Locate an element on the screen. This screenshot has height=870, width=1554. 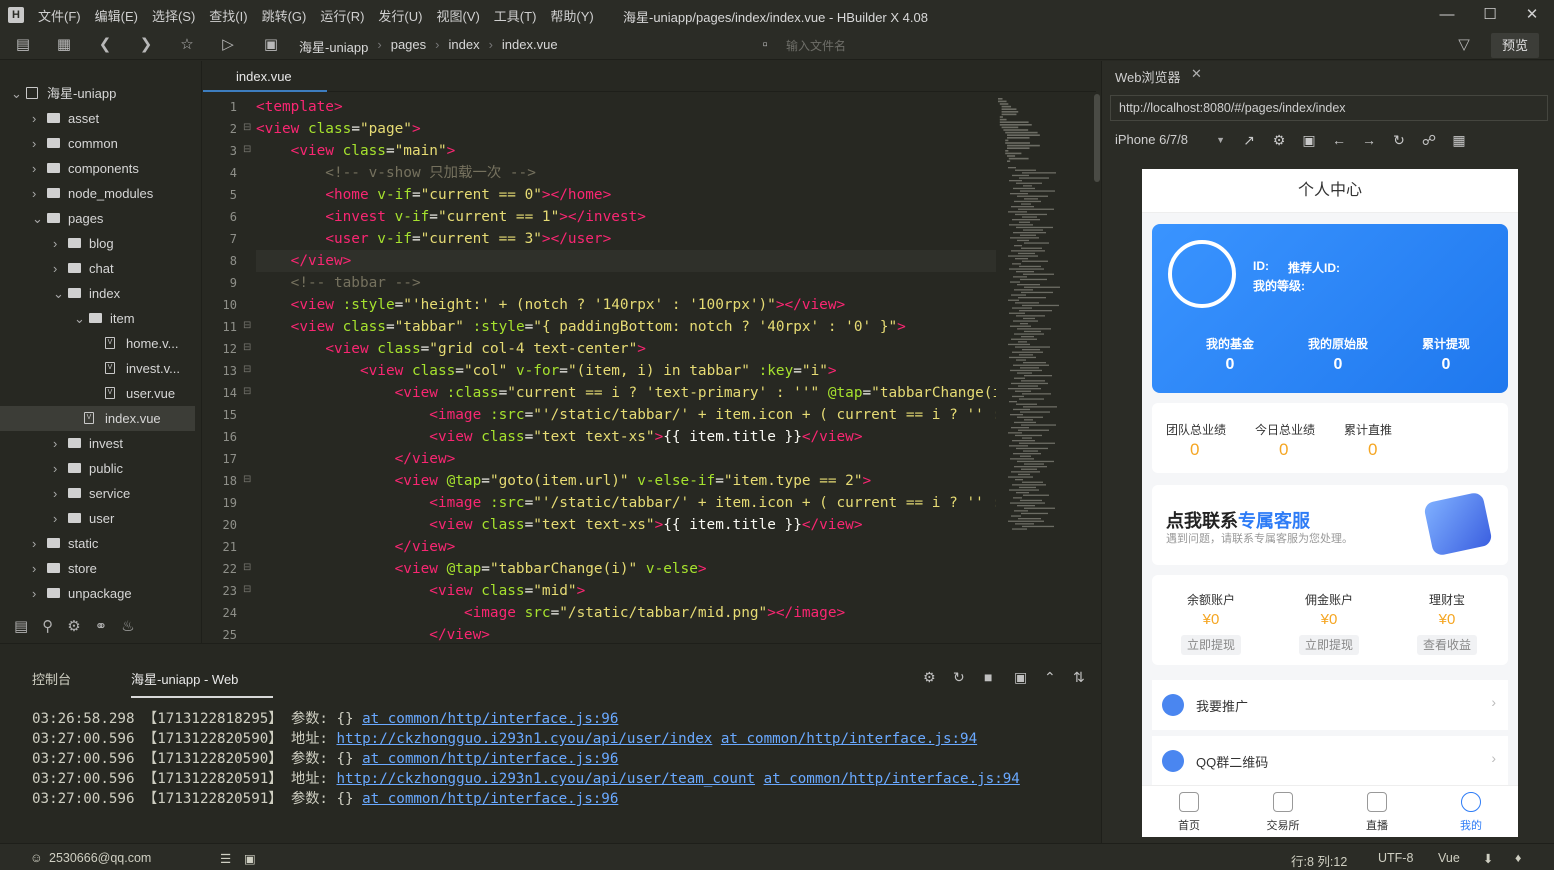
customer-service-banner: 点我联系专属客服 遇到问题，请联系专属客服为您处理。 is located at coordinates (1330, 525).